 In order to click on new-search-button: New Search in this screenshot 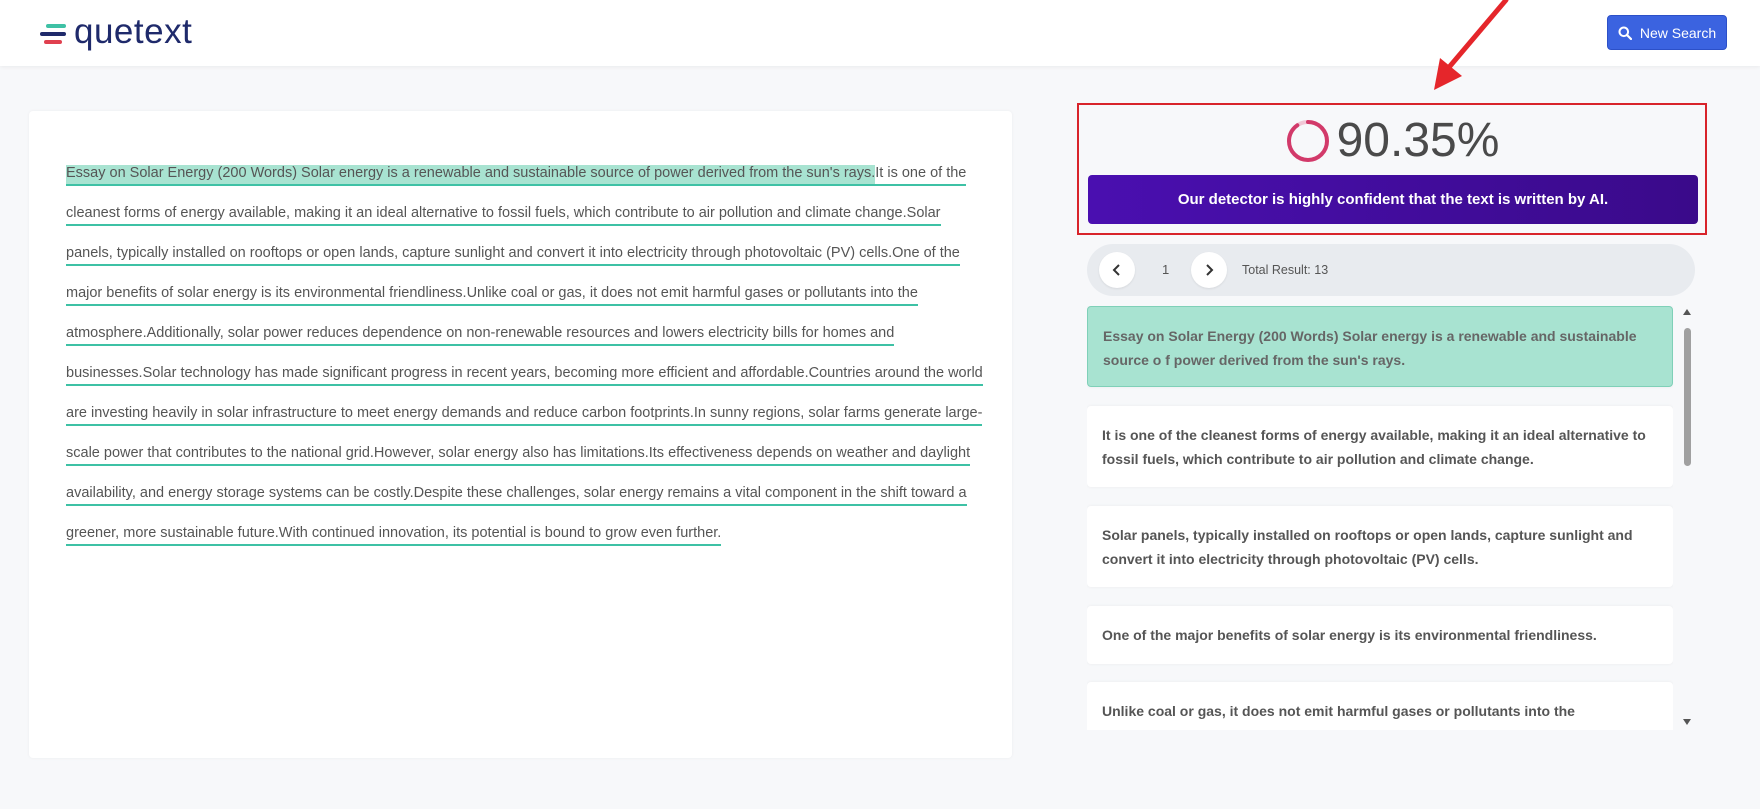, I will do `click(1667, 32)`.